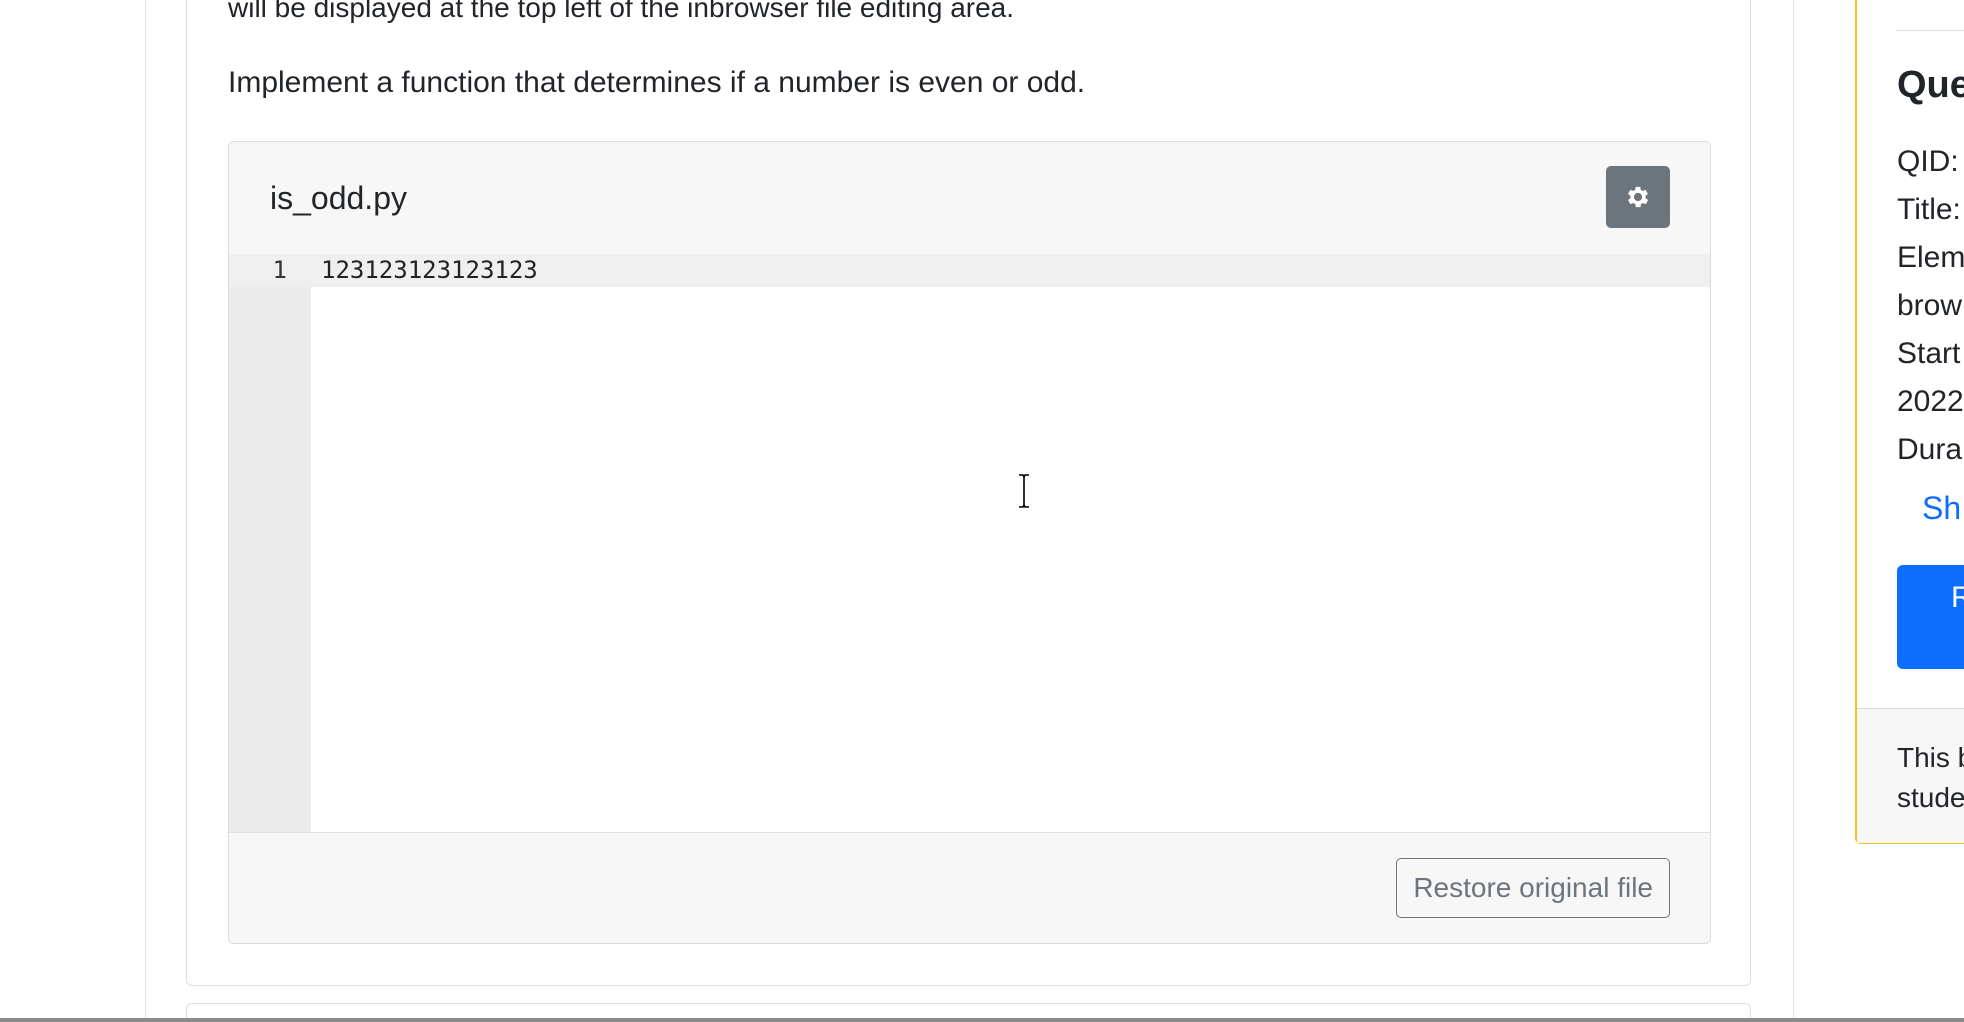 The width and height of the screenshot is (1964, 1022). Describe the element at coordinates (1930, 797) in the screenshot. I see `sidebar-footer-line: stude` at that location.